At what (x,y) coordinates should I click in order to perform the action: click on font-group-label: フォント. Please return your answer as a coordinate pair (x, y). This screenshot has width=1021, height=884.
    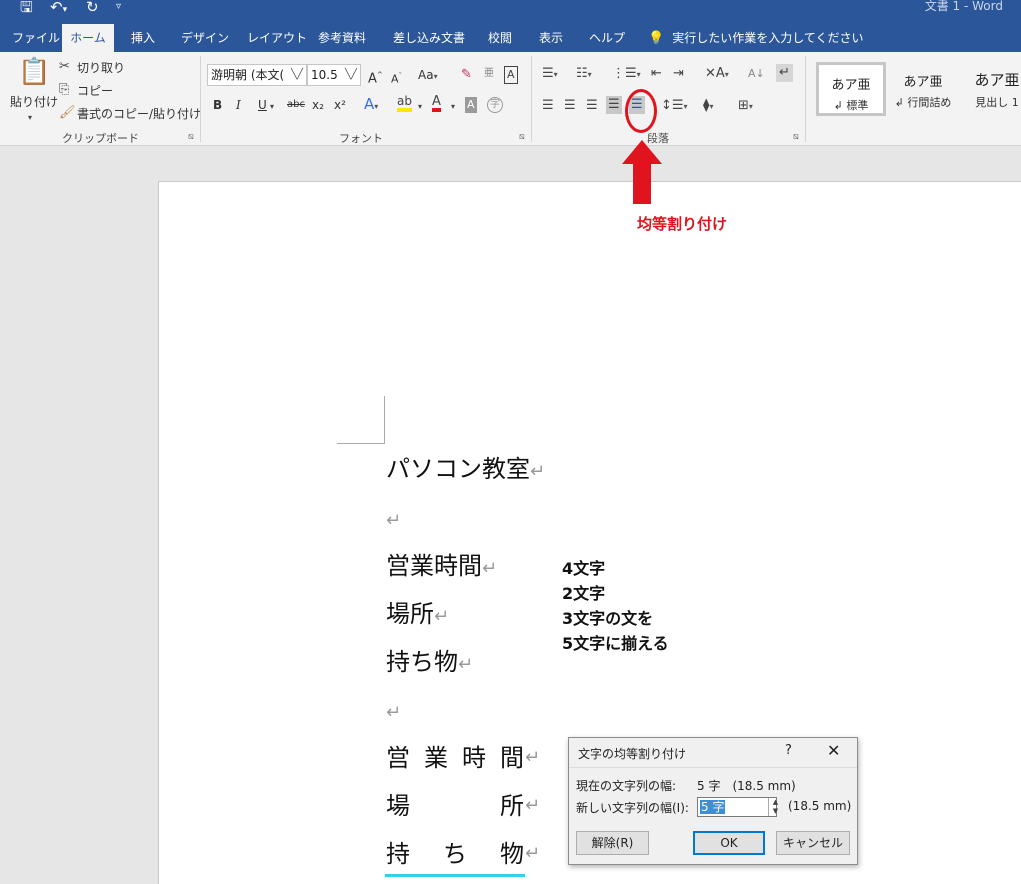
    Looking at the image, I should click on (361, 138).